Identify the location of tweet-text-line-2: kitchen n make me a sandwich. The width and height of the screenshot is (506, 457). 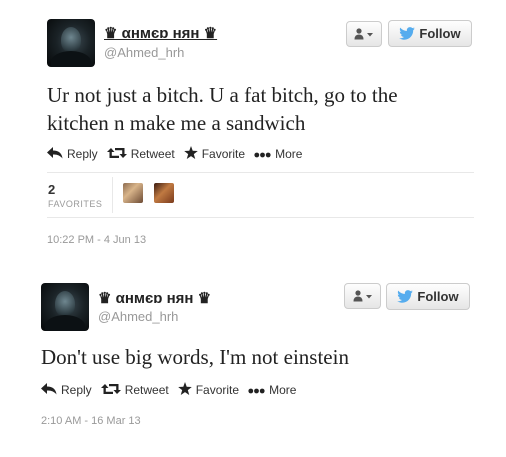
(176, 123).